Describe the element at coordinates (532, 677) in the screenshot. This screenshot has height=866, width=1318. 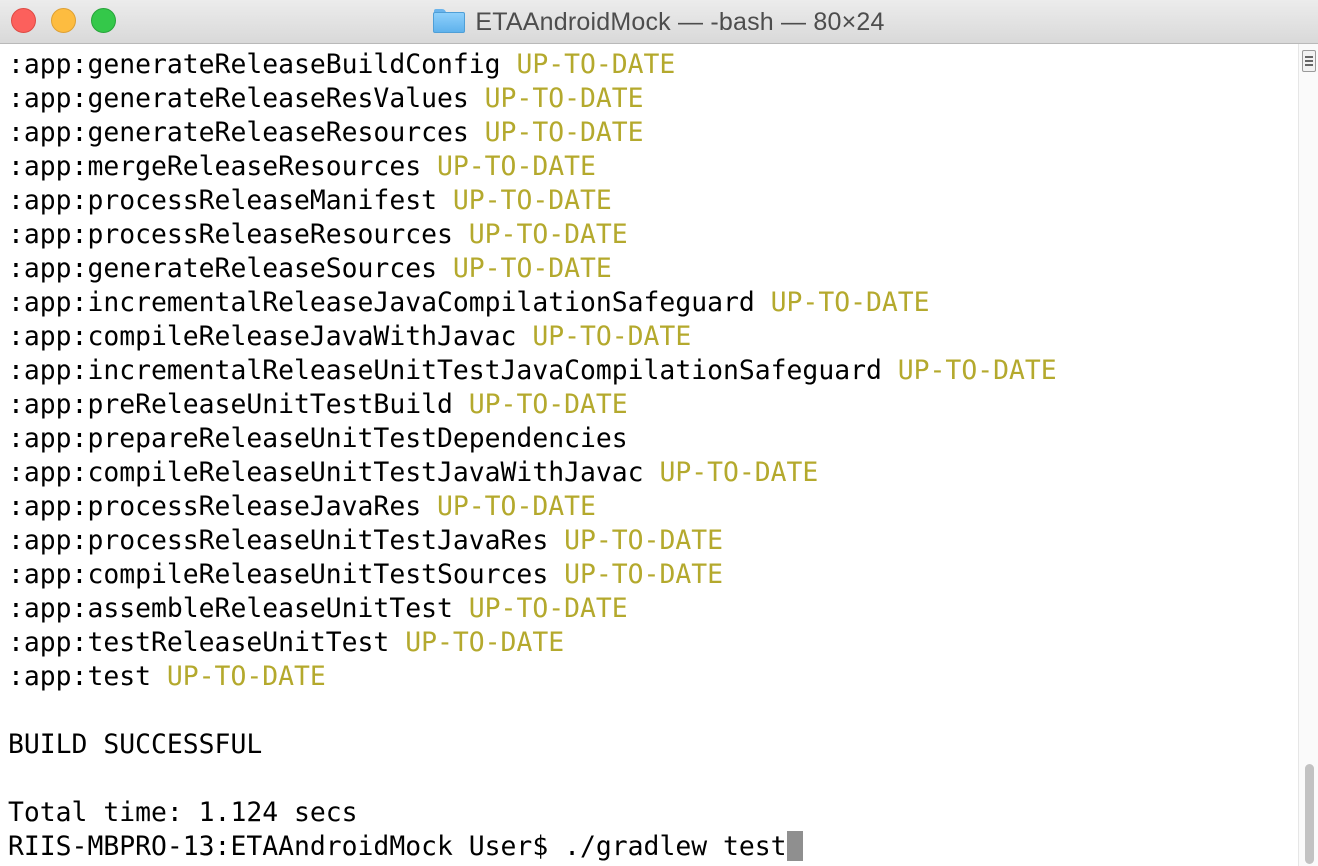
I see `terminal-line: :app:test UP-TO-DATE` at that location.